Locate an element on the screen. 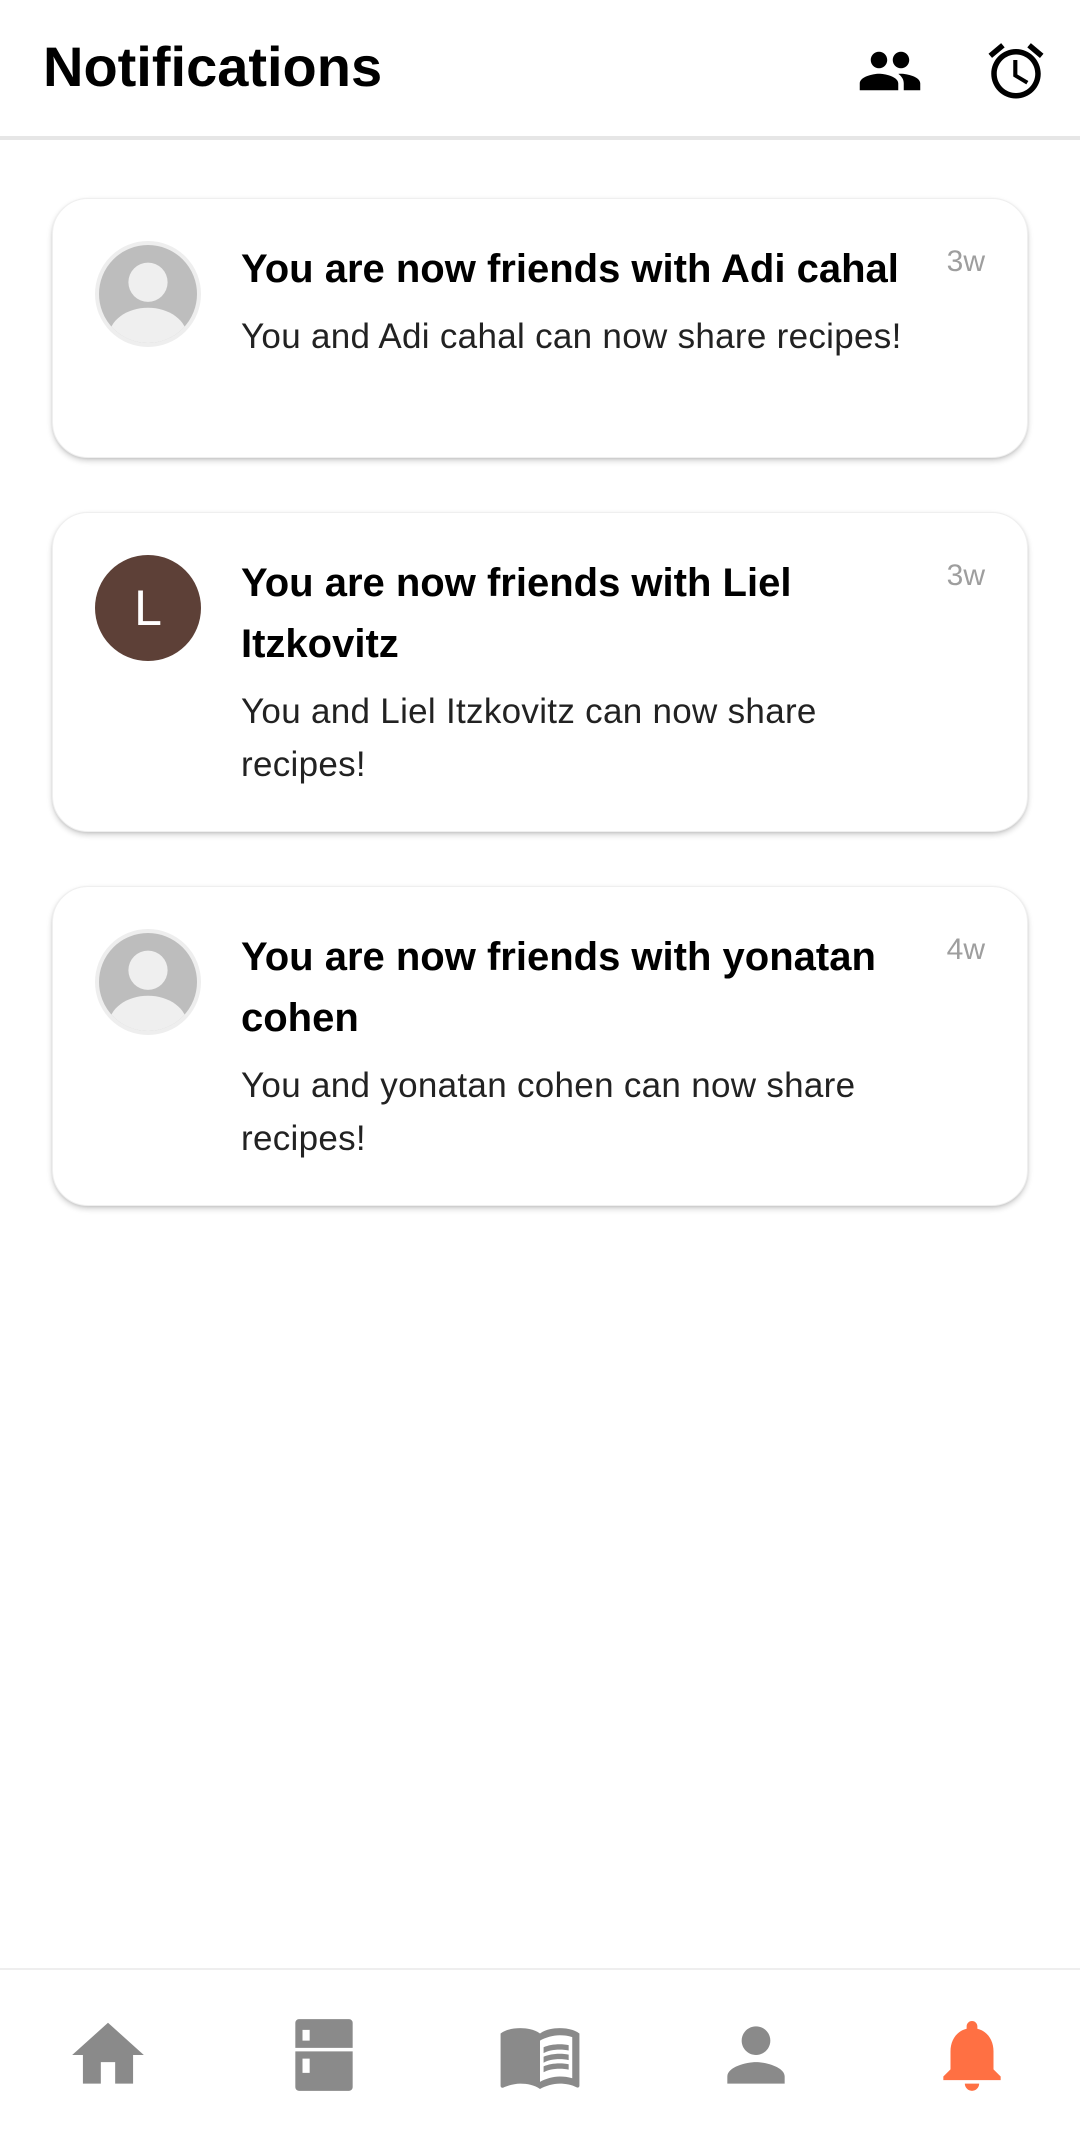 The height and width of the screenshot is (2148, 1080). friends-button is located at coordinates (890, 71).